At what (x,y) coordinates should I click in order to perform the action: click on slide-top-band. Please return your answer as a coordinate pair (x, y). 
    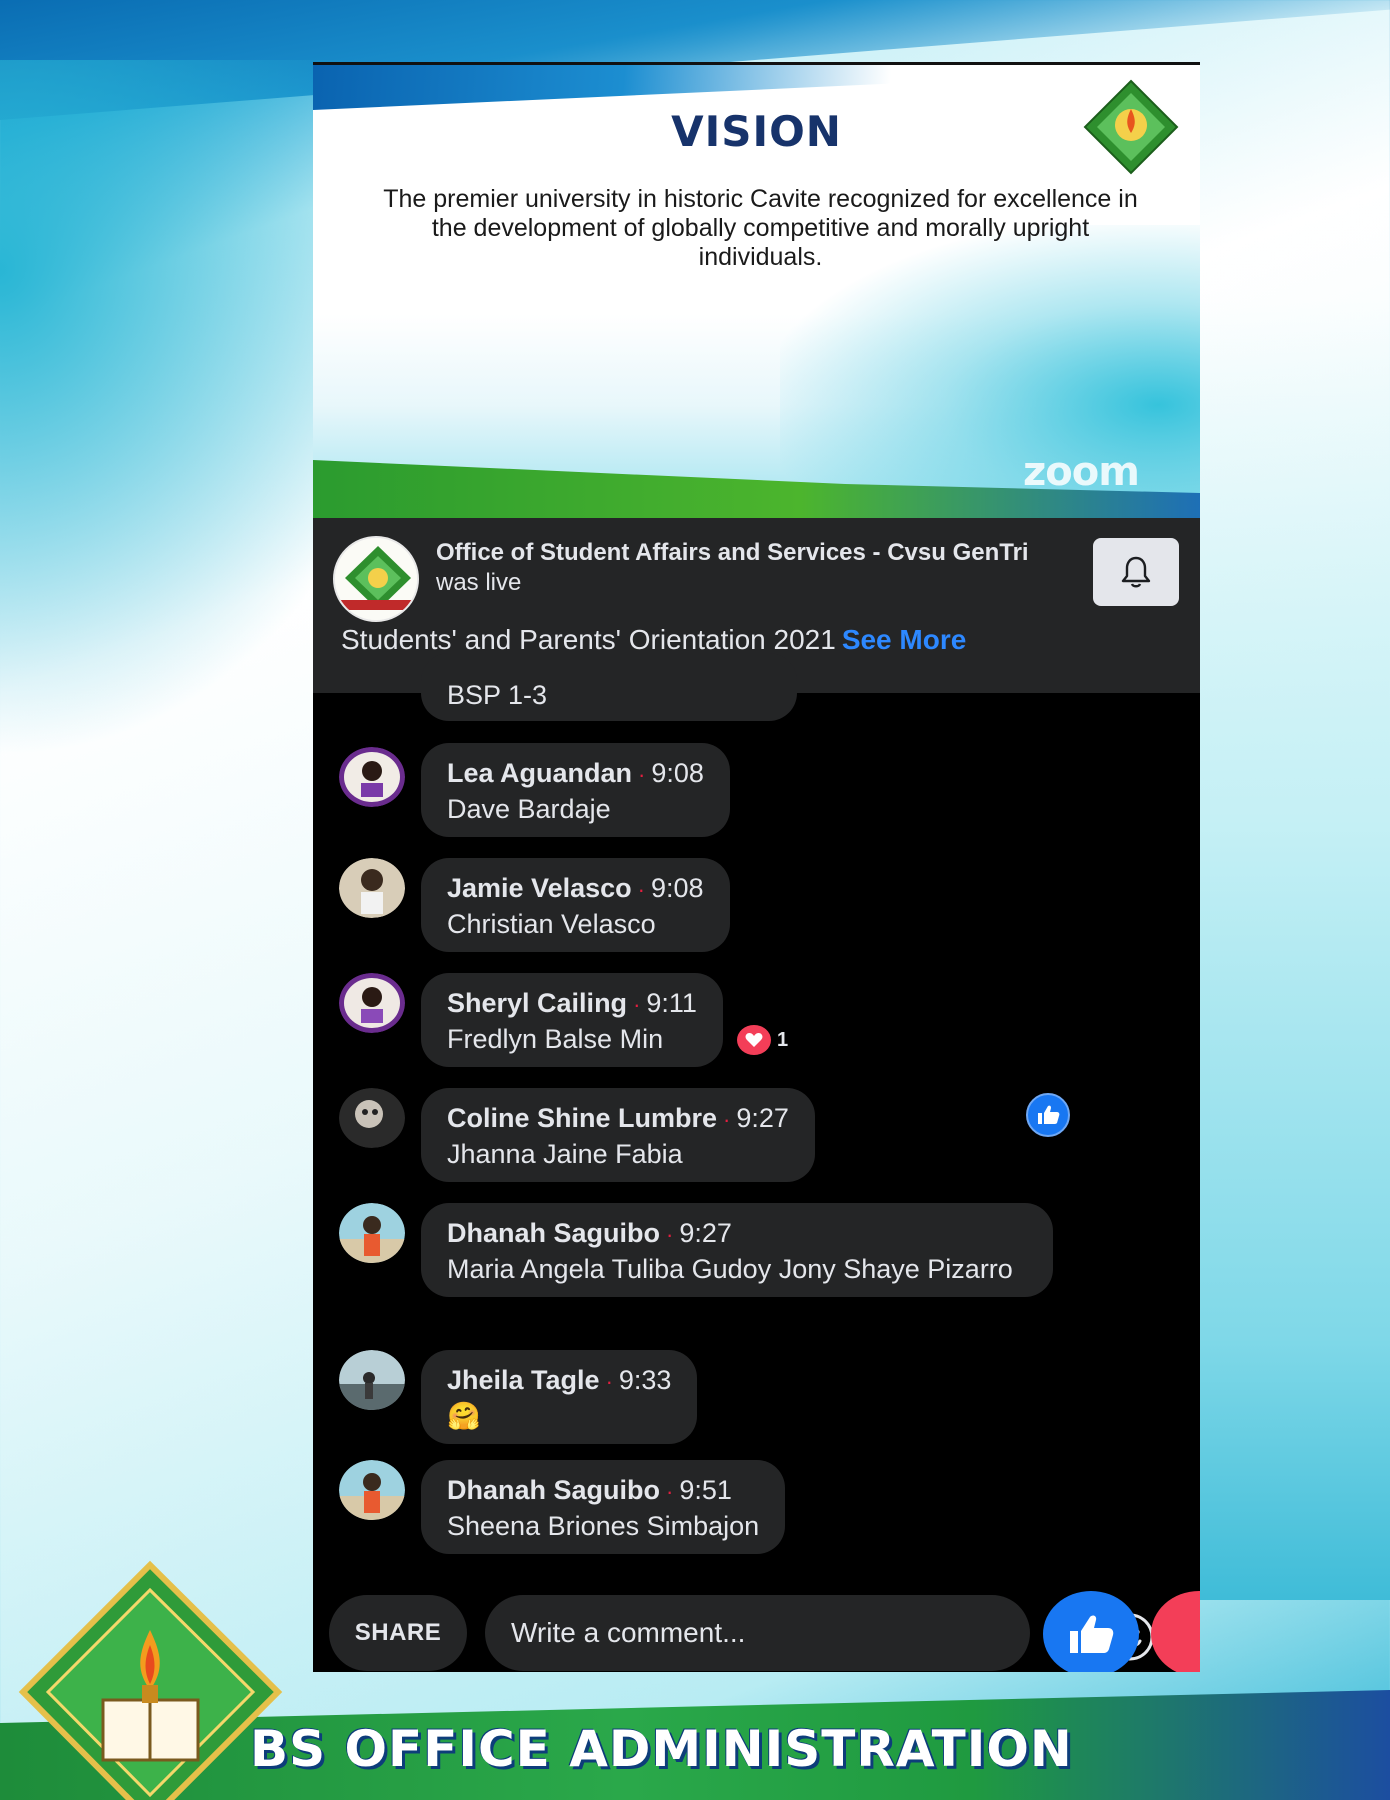
    Looking at the image, I should click on (756, 87).